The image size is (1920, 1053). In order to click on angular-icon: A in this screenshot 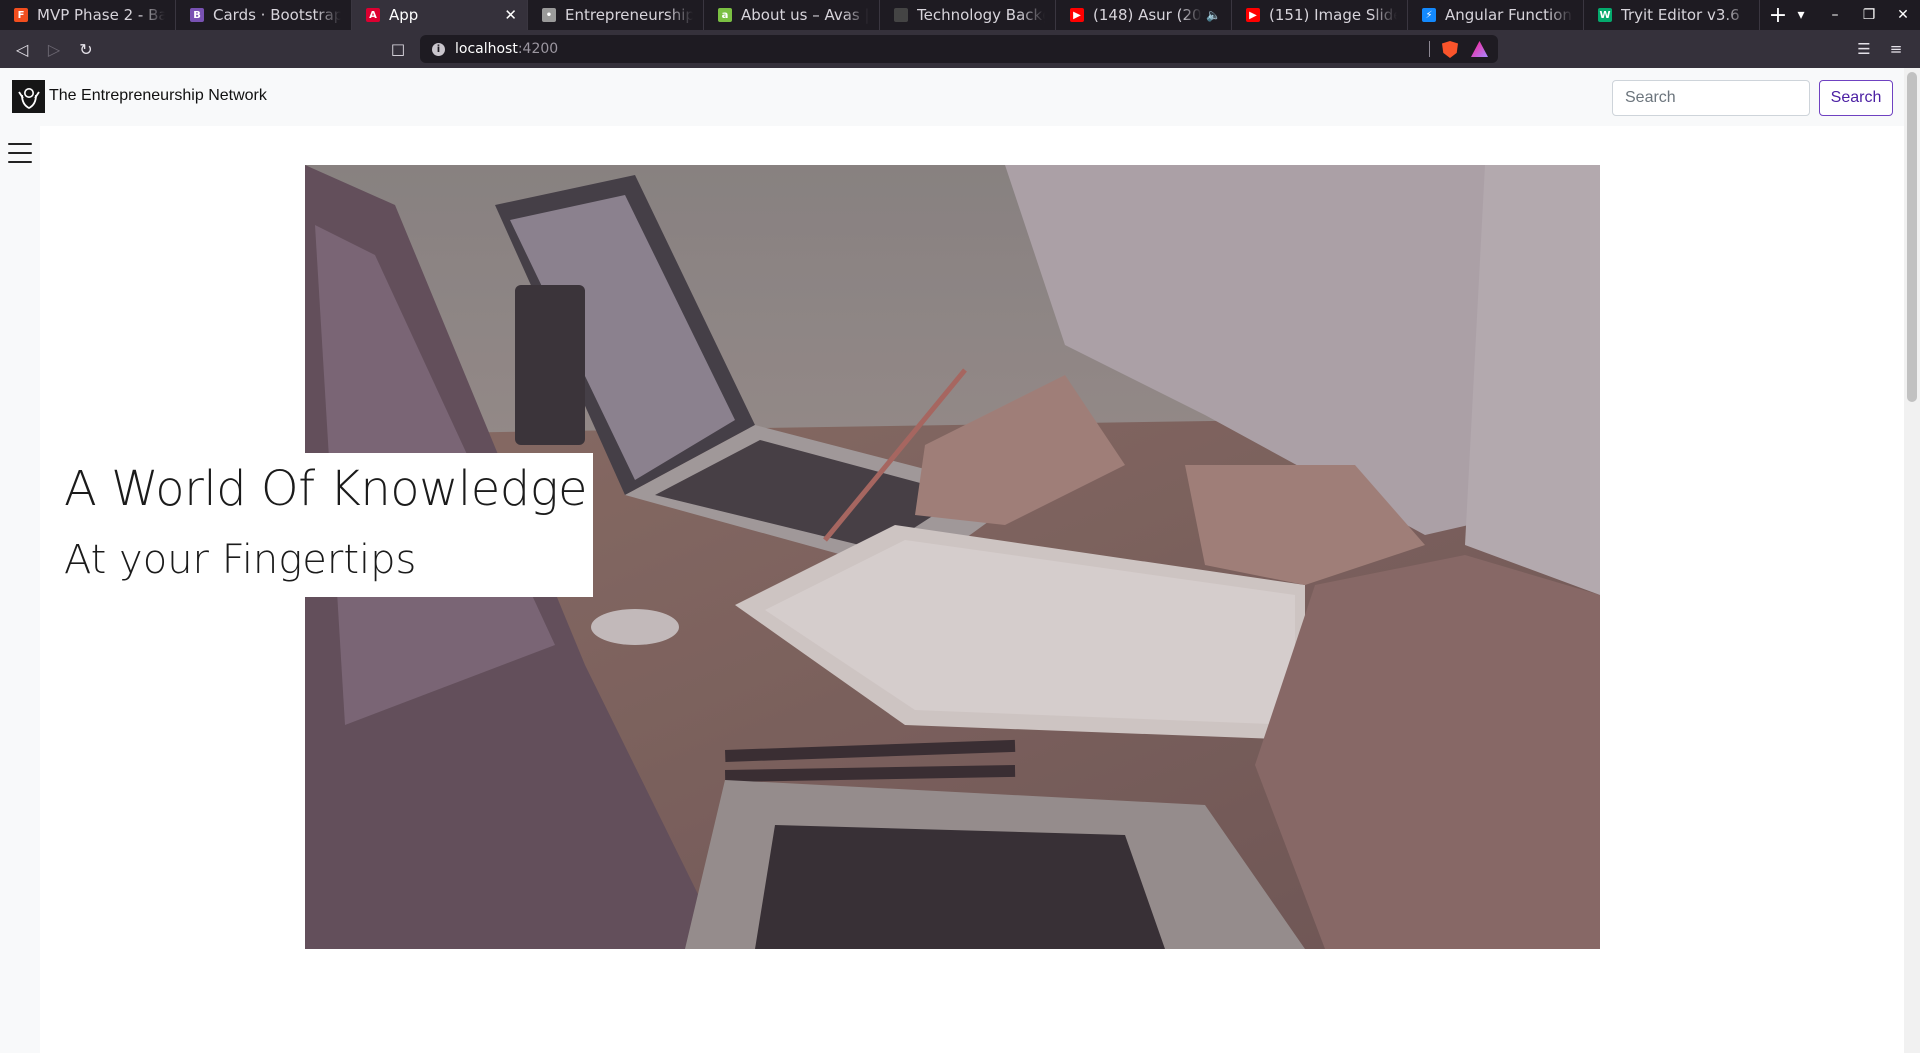, I will do `click(373, 15)`.